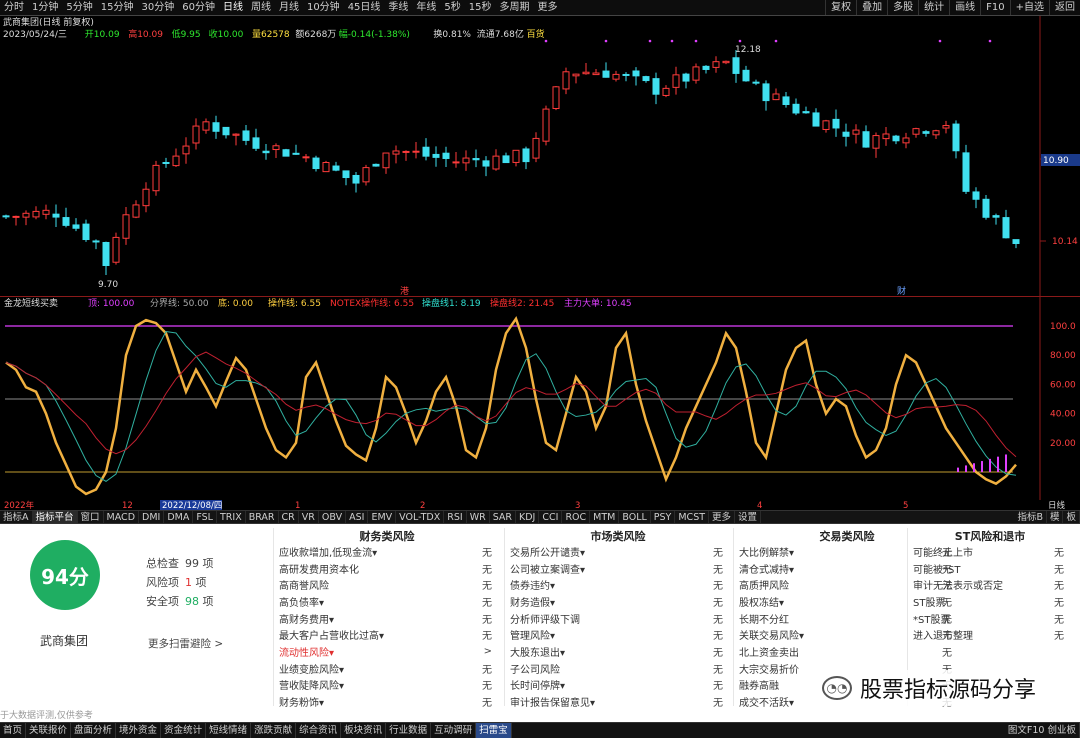 This screenshot has height=738, width=1080. Describe the element at coordinates (494, 730) in the screenshot. I see `bottom-tab-11: 扫雷宝` at that location.